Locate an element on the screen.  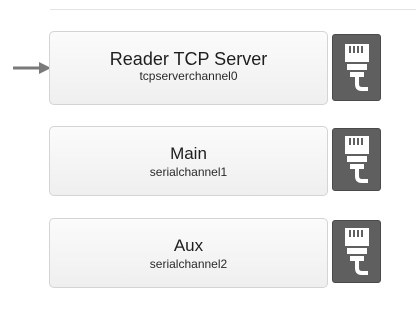
channel-name: Reader TCP Server is located at coordinates (188, 59).